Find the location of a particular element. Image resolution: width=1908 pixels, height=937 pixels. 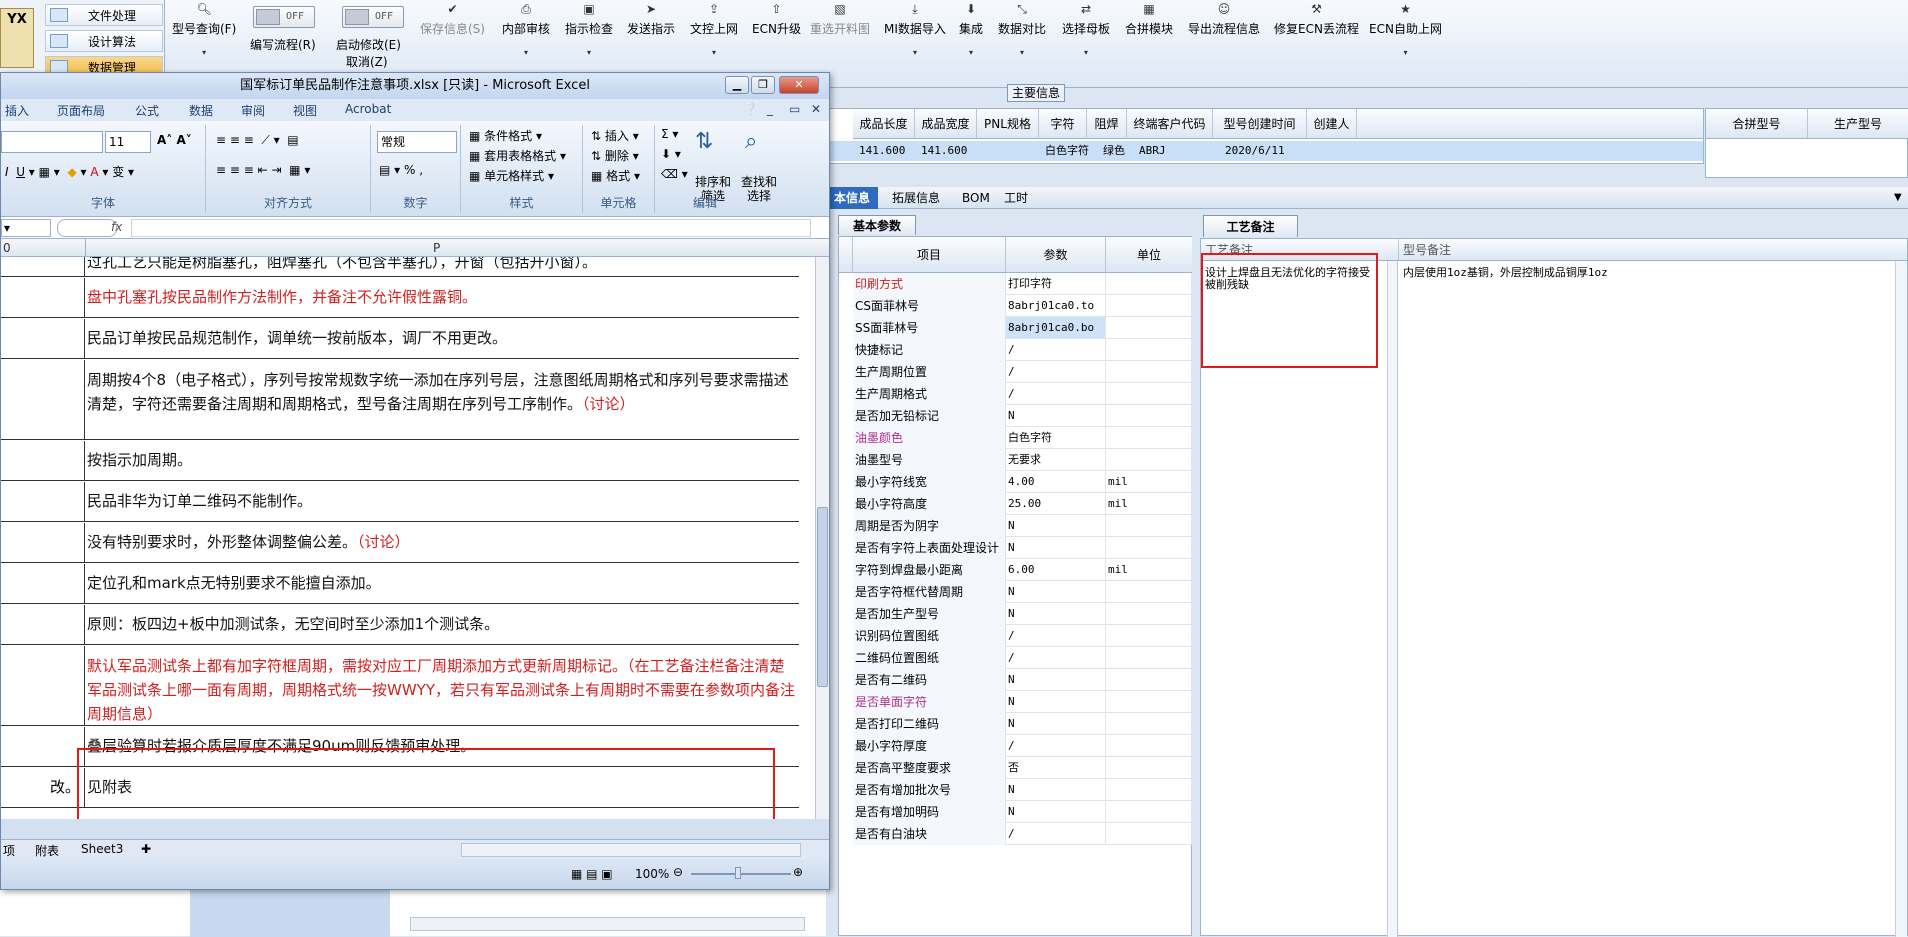

scroll-thumb is located at coordinates (822, 597).